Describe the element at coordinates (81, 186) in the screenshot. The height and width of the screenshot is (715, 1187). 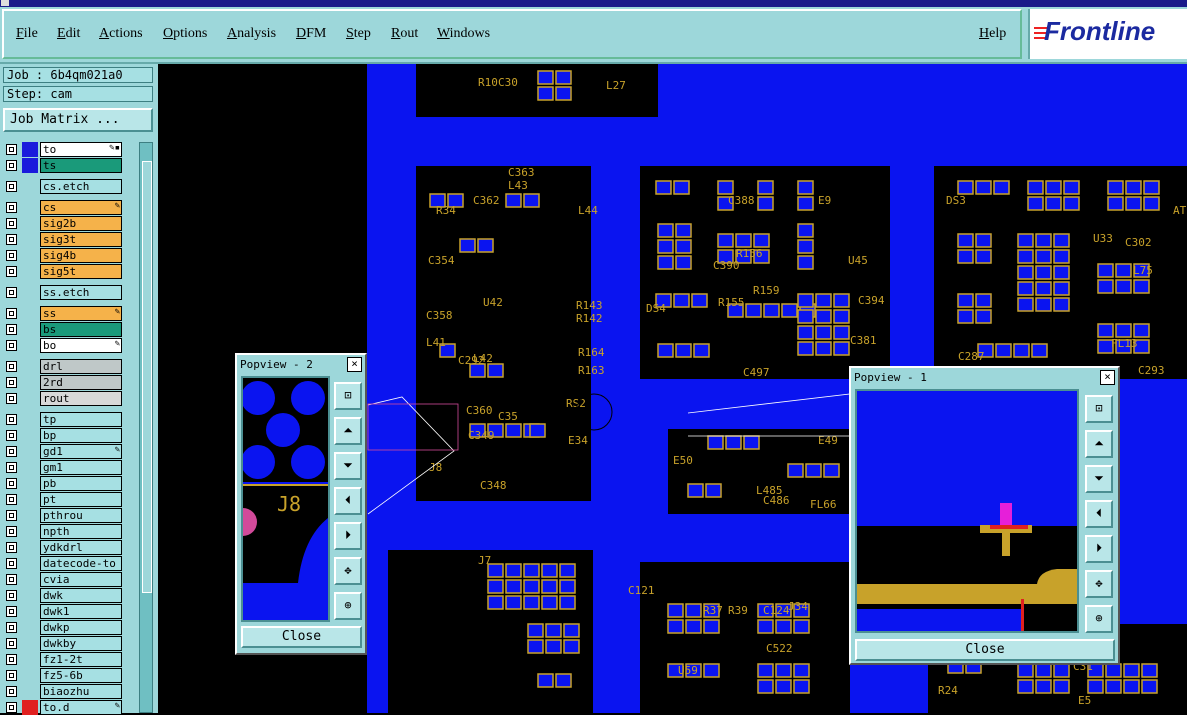
I see `layer-name: cs.etch` at that location.